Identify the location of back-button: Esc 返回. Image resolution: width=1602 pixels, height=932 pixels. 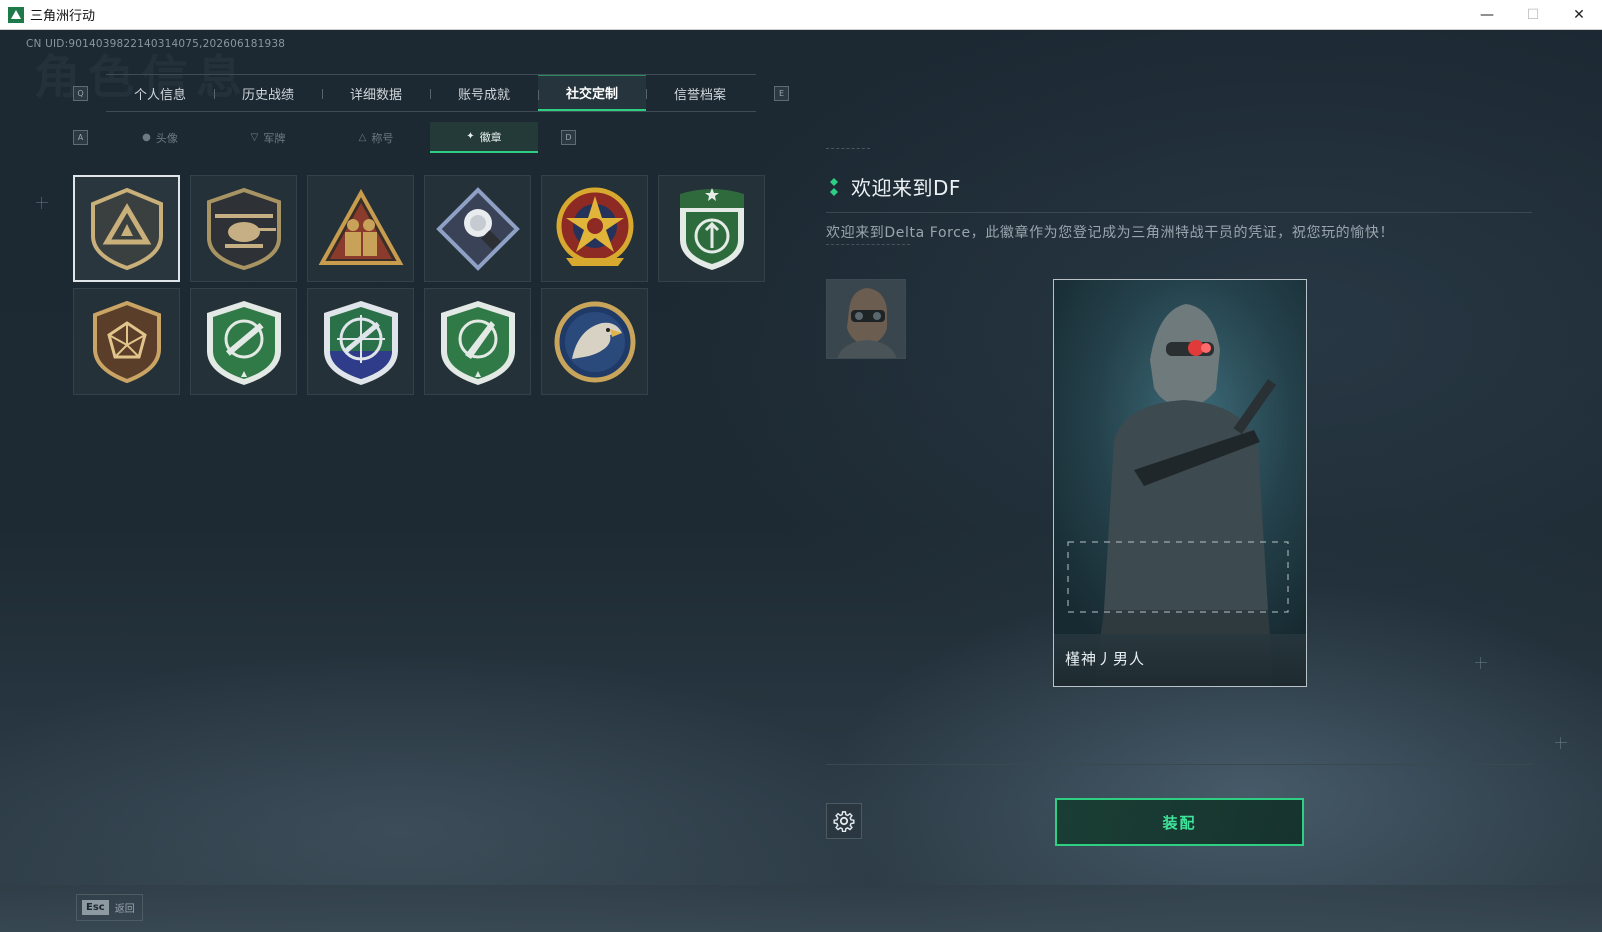
(109, 907).